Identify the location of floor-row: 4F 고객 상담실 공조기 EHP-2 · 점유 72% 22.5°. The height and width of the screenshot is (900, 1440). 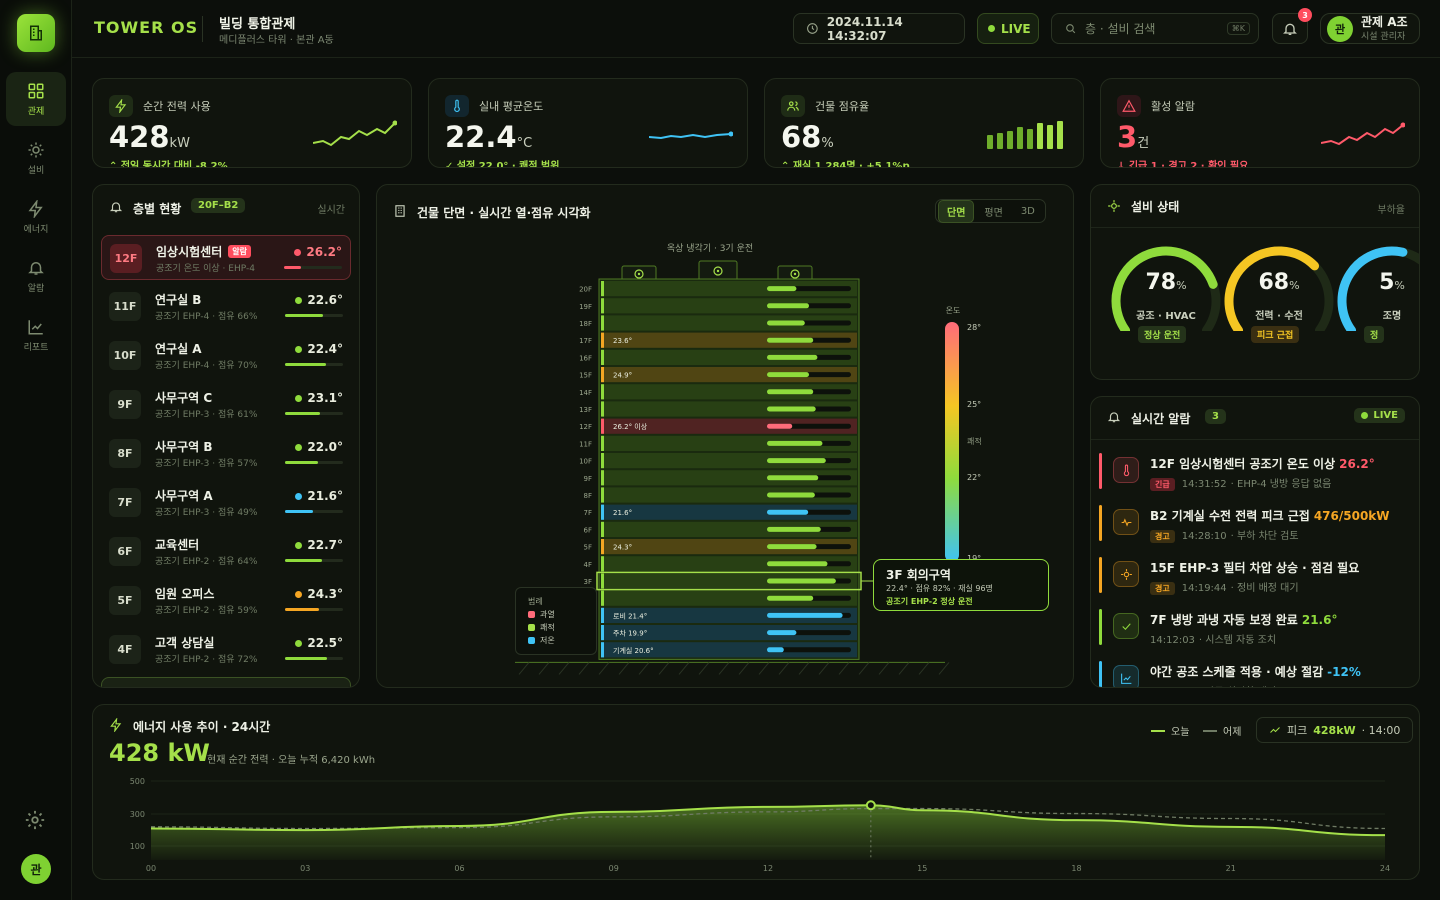
(226, 649).